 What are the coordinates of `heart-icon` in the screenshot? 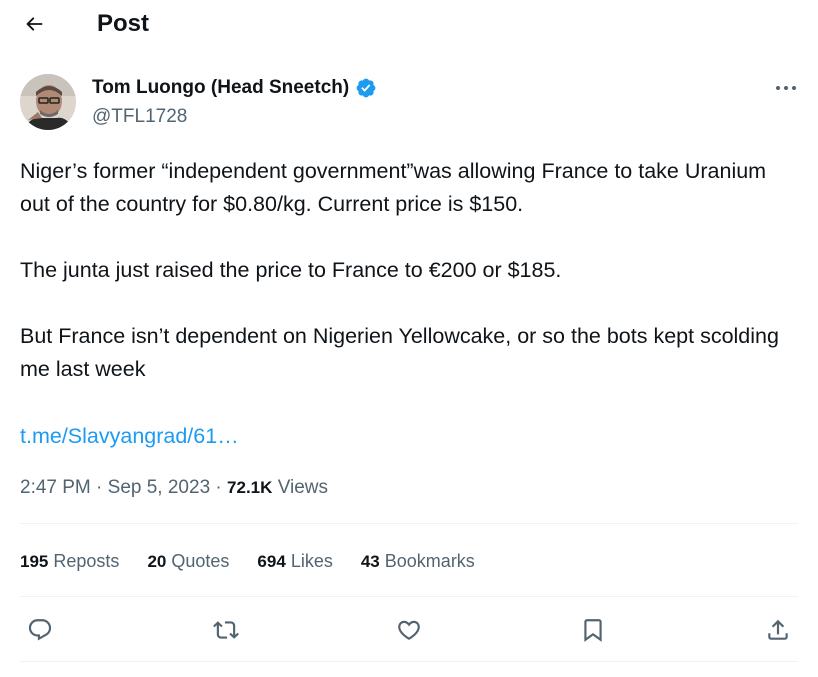 It's located at (409, 630).